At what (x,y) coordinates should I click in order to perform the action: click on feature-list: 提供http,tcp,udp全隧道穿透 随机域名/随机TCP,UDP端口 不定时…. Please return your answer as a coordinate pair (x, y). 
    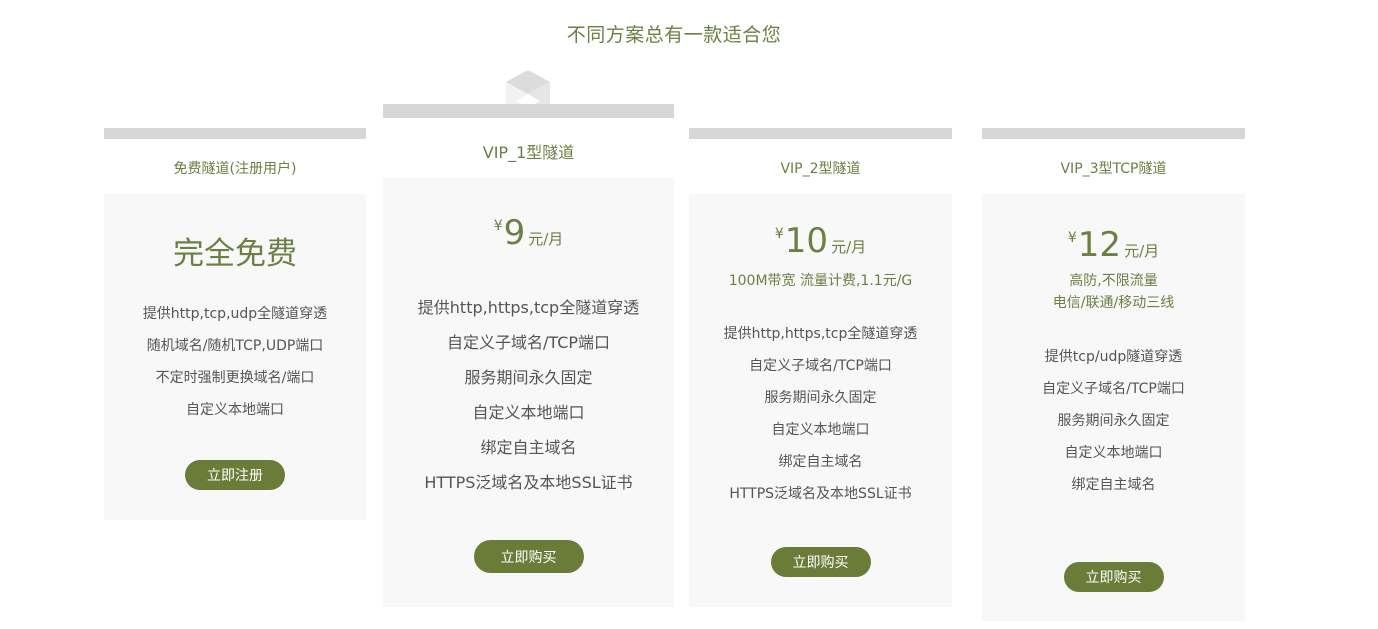
    Looking at the image, I should click on (235, 362).